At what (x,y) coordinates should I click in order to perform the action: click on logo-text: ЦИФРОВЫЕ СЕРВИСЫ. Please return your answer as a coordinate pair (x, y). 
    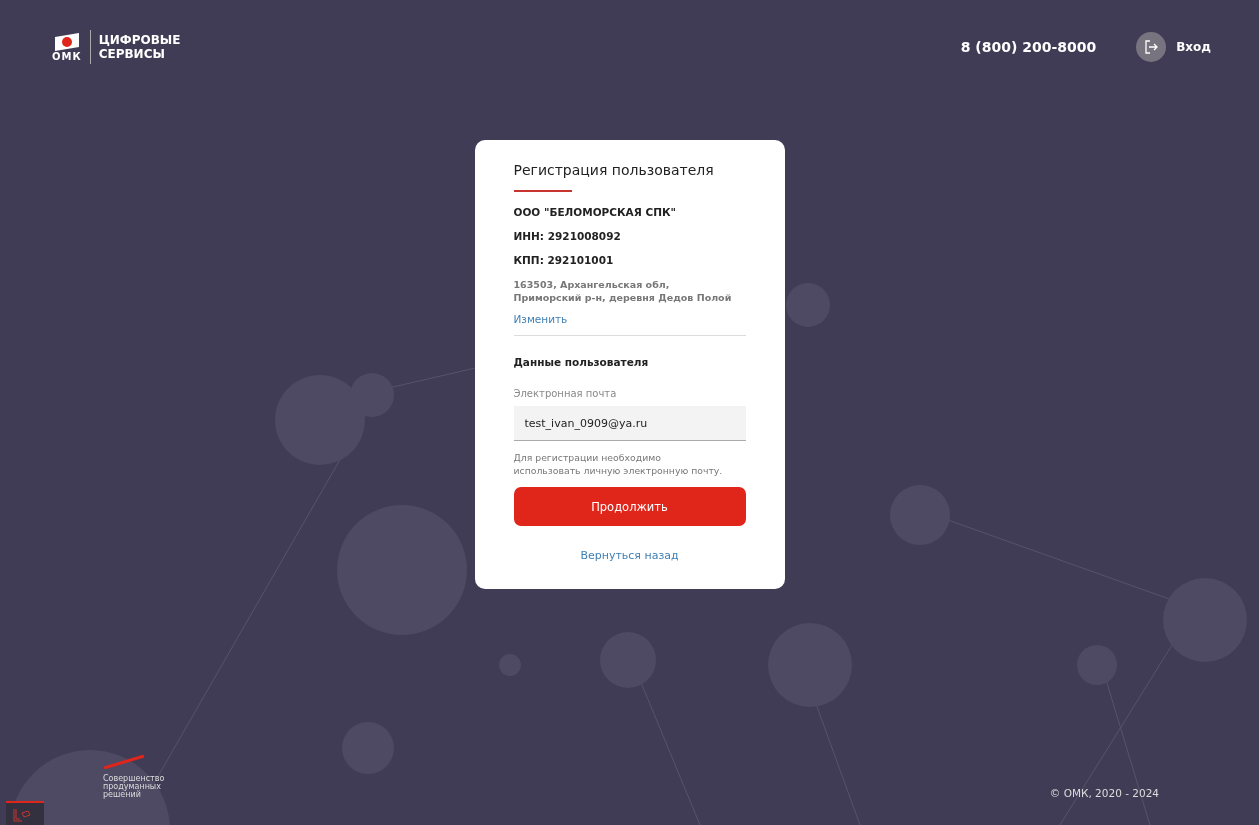
    Looking at the image, I should click on (139, 47).